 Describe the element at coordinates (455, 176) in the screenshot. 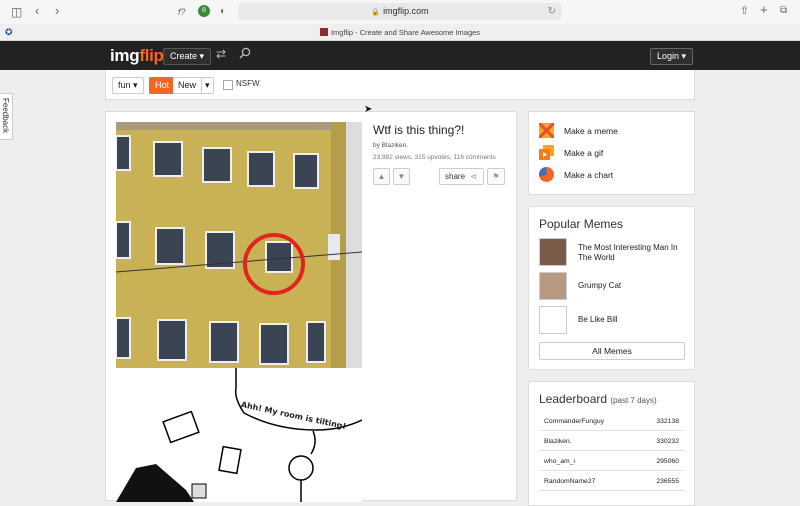

I see `share-label: share` at that location.